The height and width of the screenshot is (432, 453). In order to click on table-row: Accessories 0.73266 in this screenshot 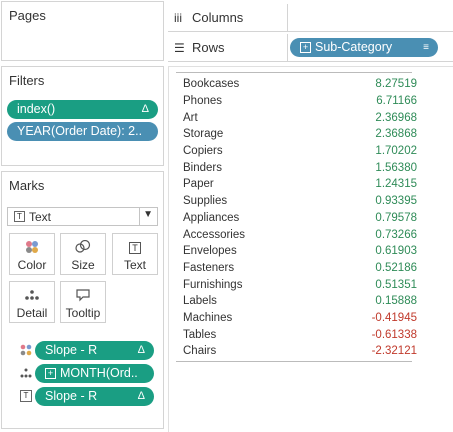, I will do `click(297, 234)`.